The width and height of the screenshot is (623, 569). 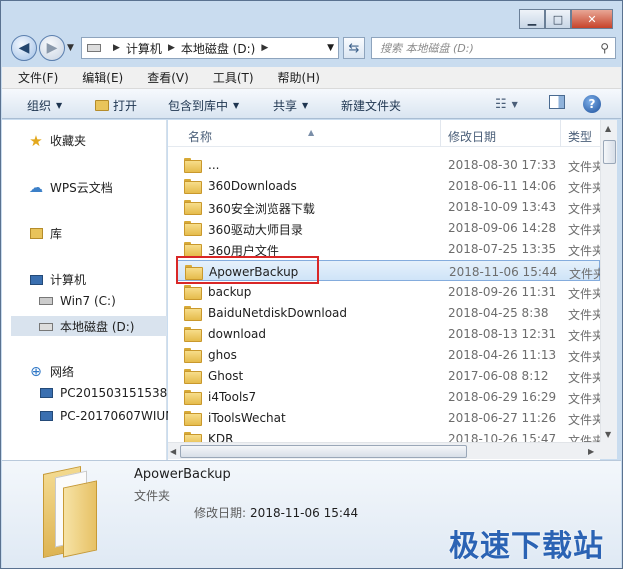 I want to click on preview-pane-button, so click(x=557, y=102).